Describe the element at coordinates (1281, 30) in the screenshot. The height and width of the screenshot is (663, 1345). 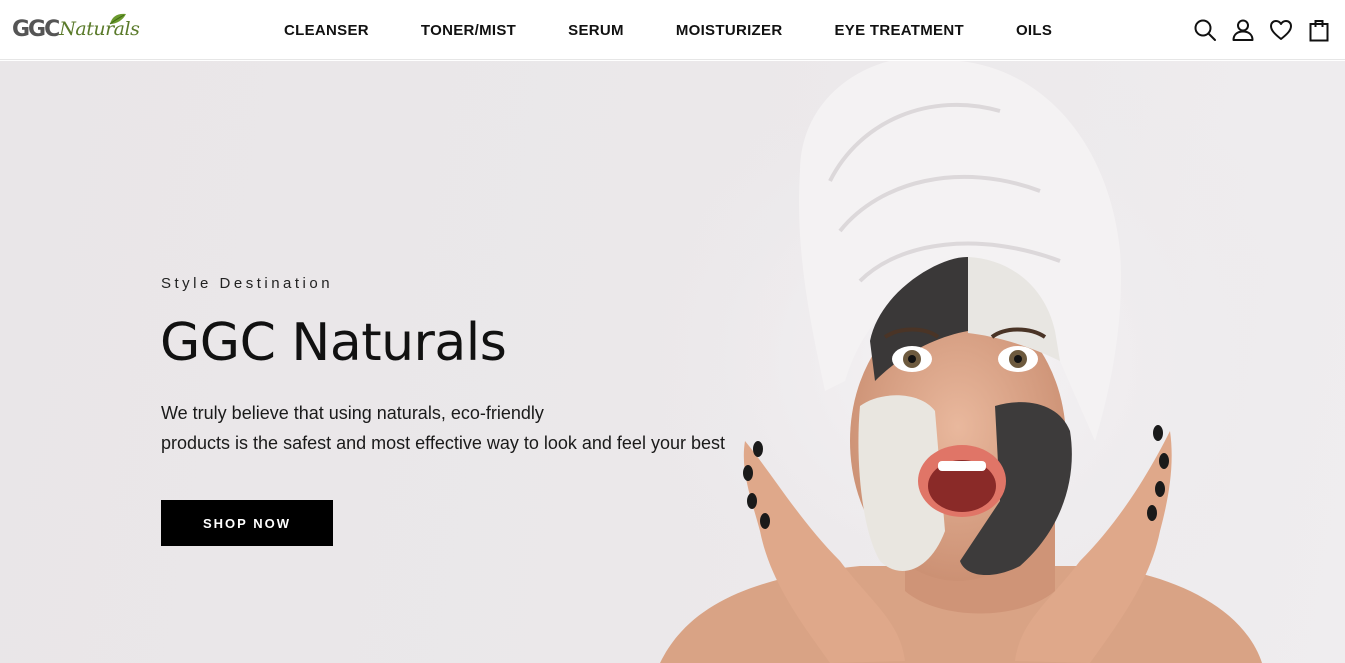
I see `wishlist-heart-icon` at that location.